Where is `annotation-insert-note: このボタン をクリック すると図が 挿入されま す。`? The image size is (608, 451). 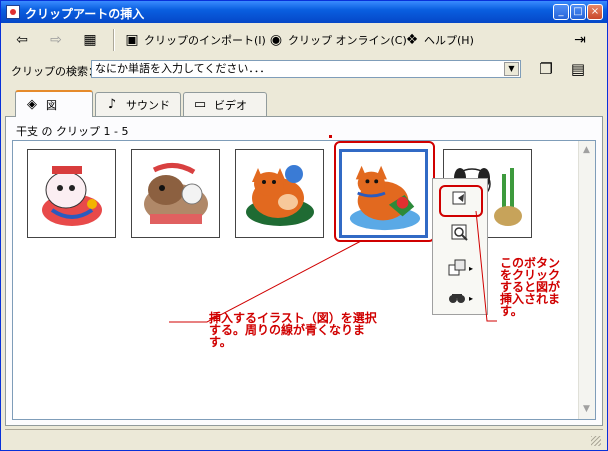 annotation-insert-note: このボタン をクリック すると図が 挿入されま す。 is located at coordinates (530, 287).